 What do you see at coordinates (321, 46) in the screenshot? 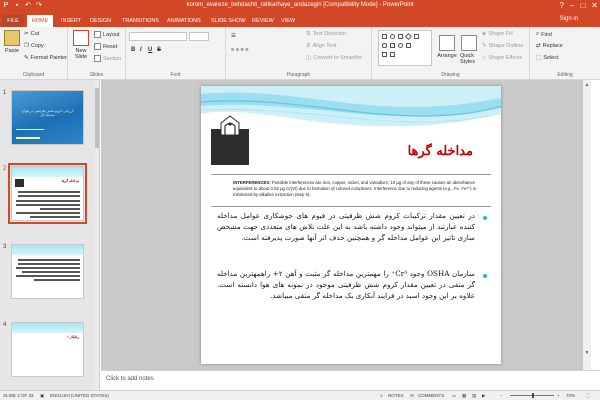
I see `align-text-button: ⇵ Align Text` at bounding box center [321, 46].